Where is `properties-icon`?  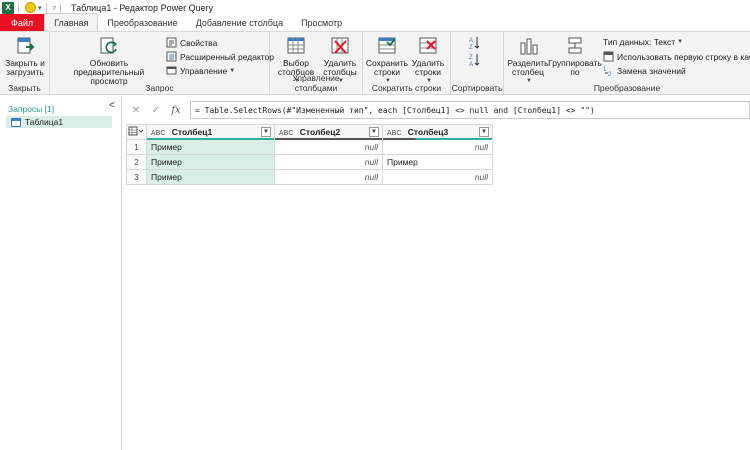
properties-icon is located at coordinates (171, 42).